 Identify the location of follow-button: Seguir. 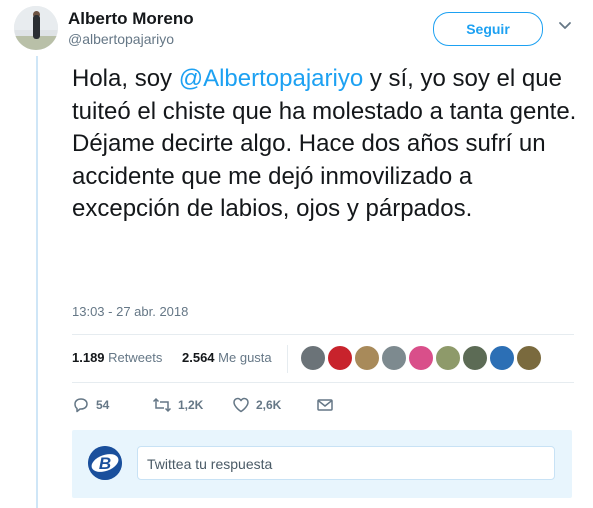
(488, 29).